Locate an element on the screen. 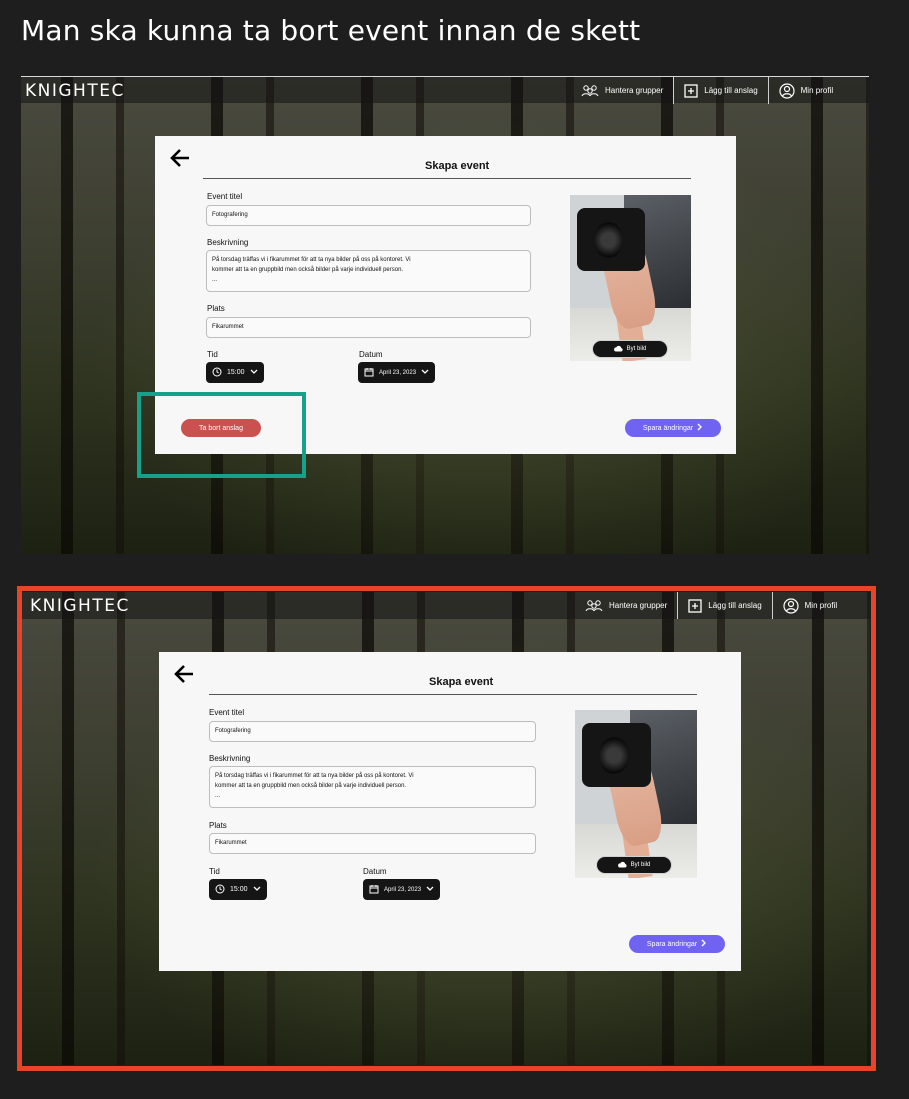 This screenshot has width=909, height=1099. date-picker: April 23, 2023 is located at coordinates (397, 372).